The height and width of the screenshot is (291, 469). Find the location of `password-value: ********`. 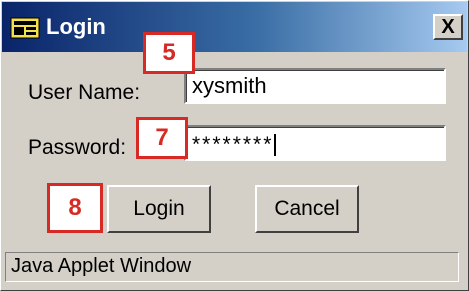

password-value: ******** is located at coordinates (233, 144).